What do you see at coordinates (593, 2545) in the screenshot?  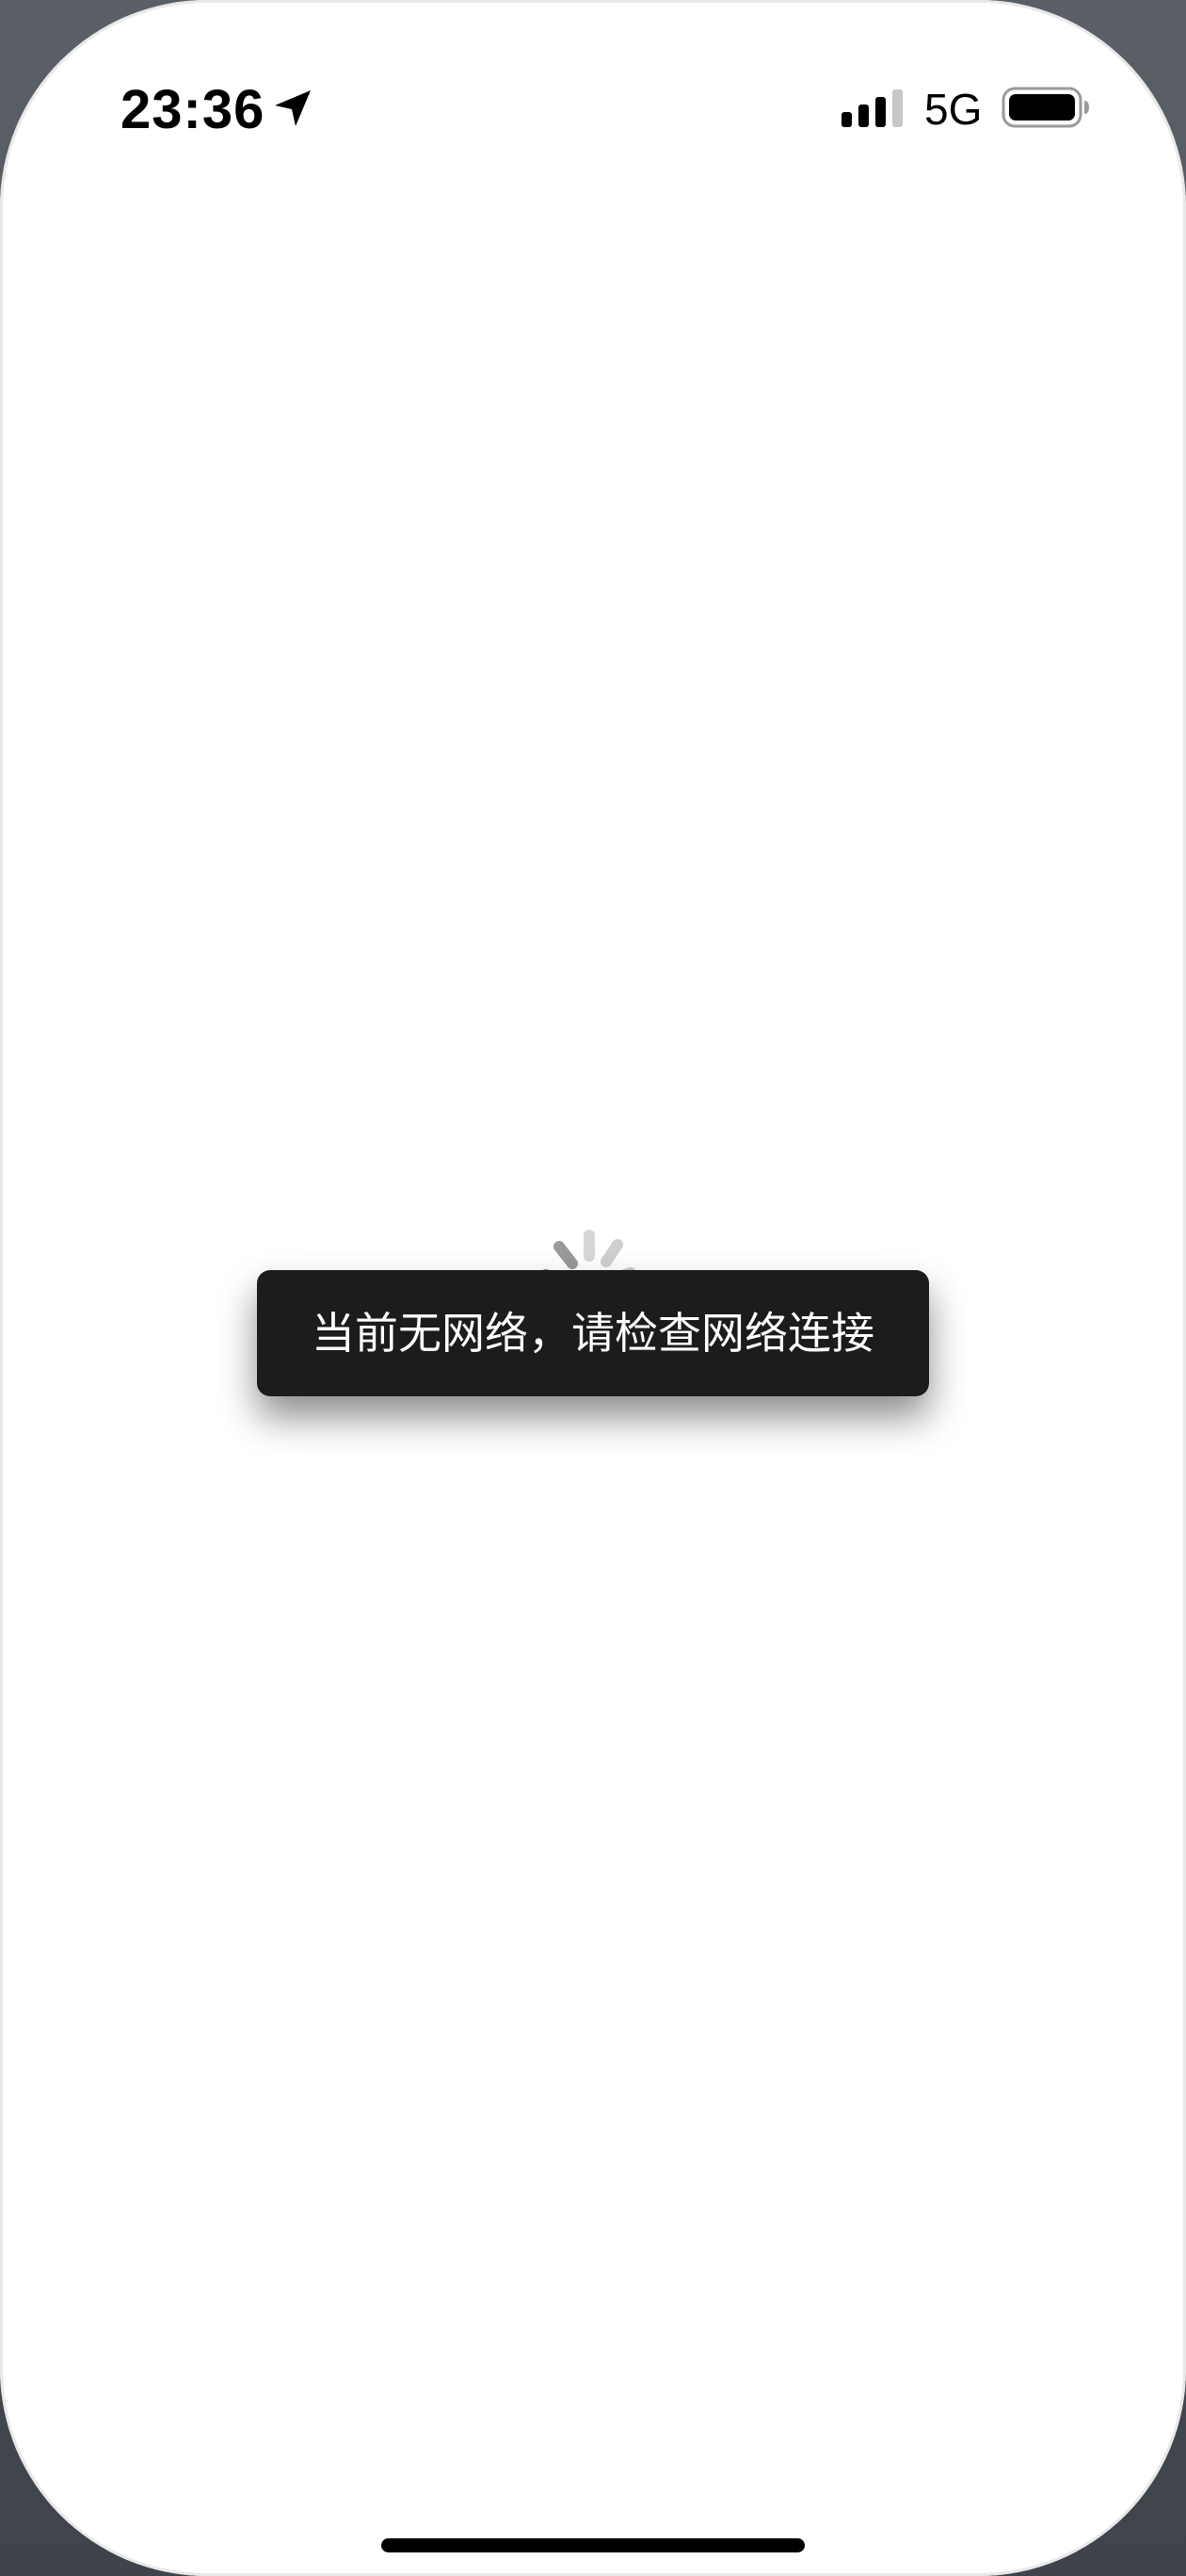 I see `home-indicator` at bounding box center [593, 2545].